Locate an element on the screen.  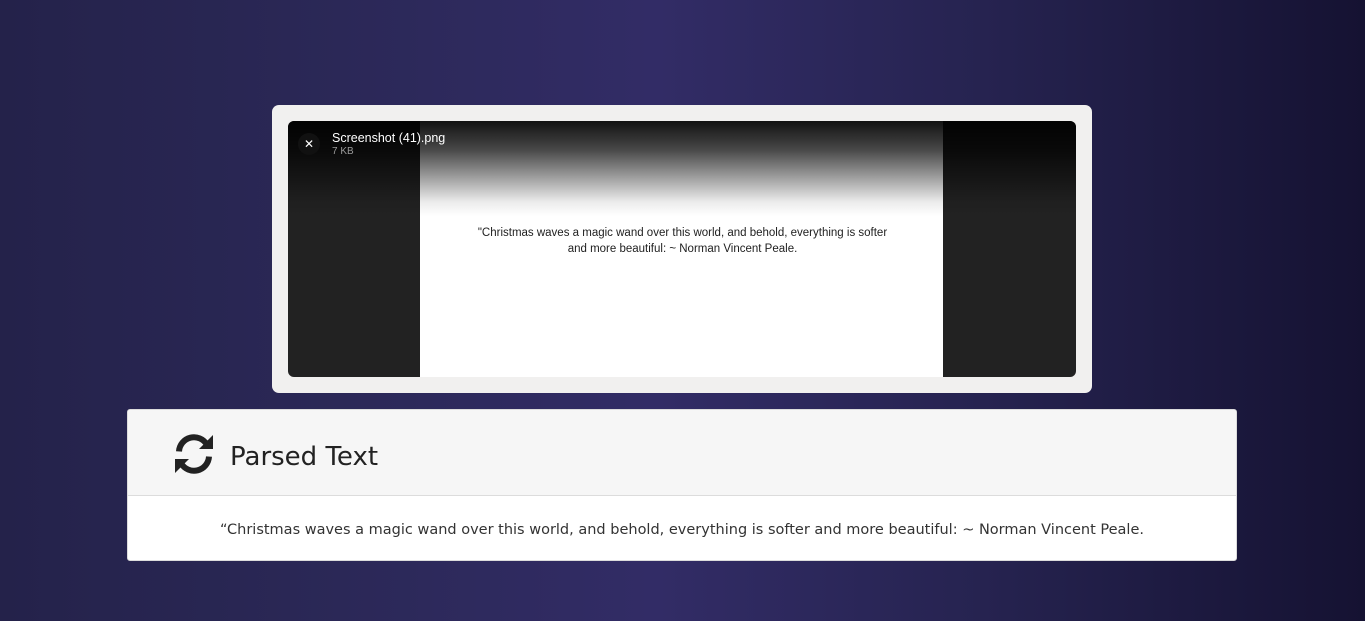
close-icon: ✕ is located at coordinates (309, 144).